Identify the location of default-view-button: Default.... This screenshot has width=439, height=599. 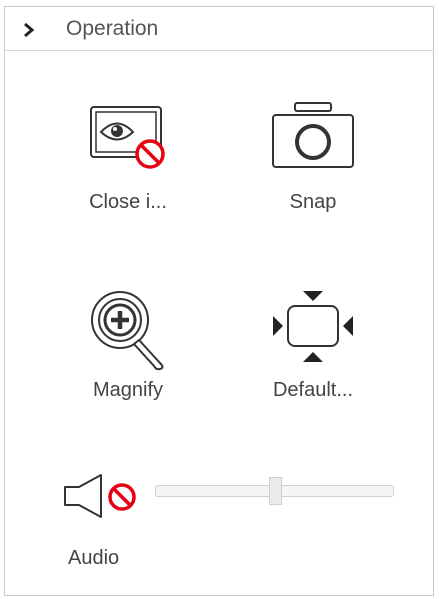
(313, 359).